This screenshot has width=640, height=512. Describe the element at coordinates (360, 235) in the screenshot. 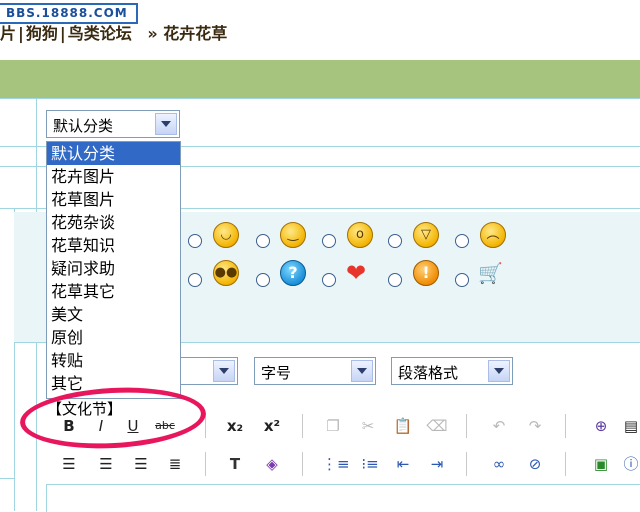

I see `surprised-face-icon: o` at that location.